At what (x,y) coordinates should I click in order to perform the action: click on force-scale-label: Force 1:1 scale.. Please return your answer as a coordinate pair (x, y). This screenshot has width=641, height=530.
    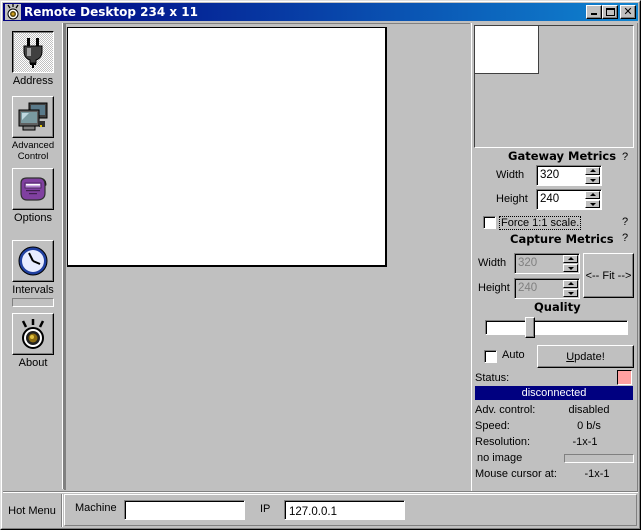
    Looking at the image, I should click on (540, 223).